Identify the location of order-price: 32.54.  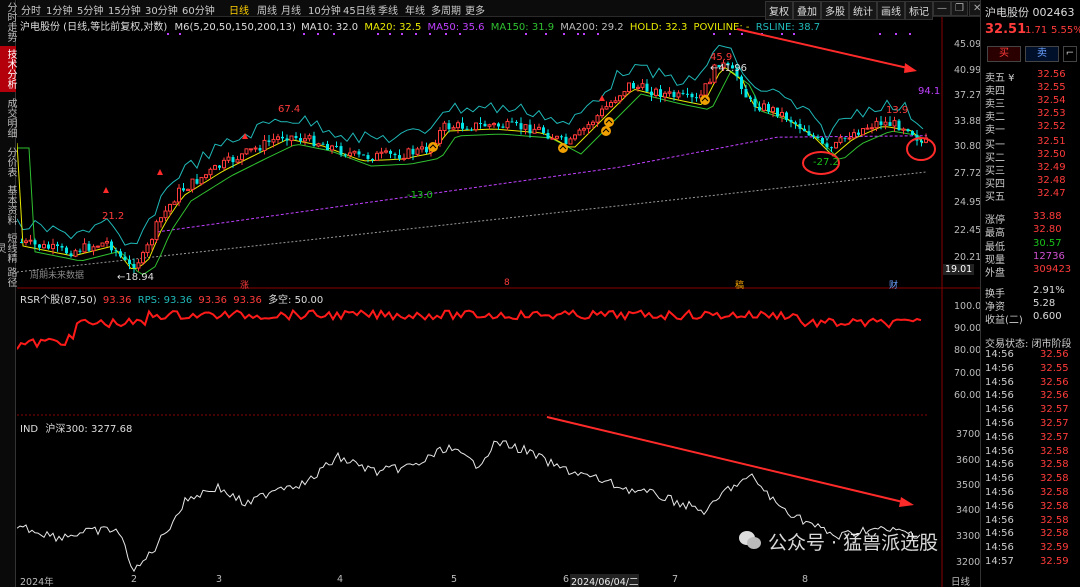
(1051, 100).